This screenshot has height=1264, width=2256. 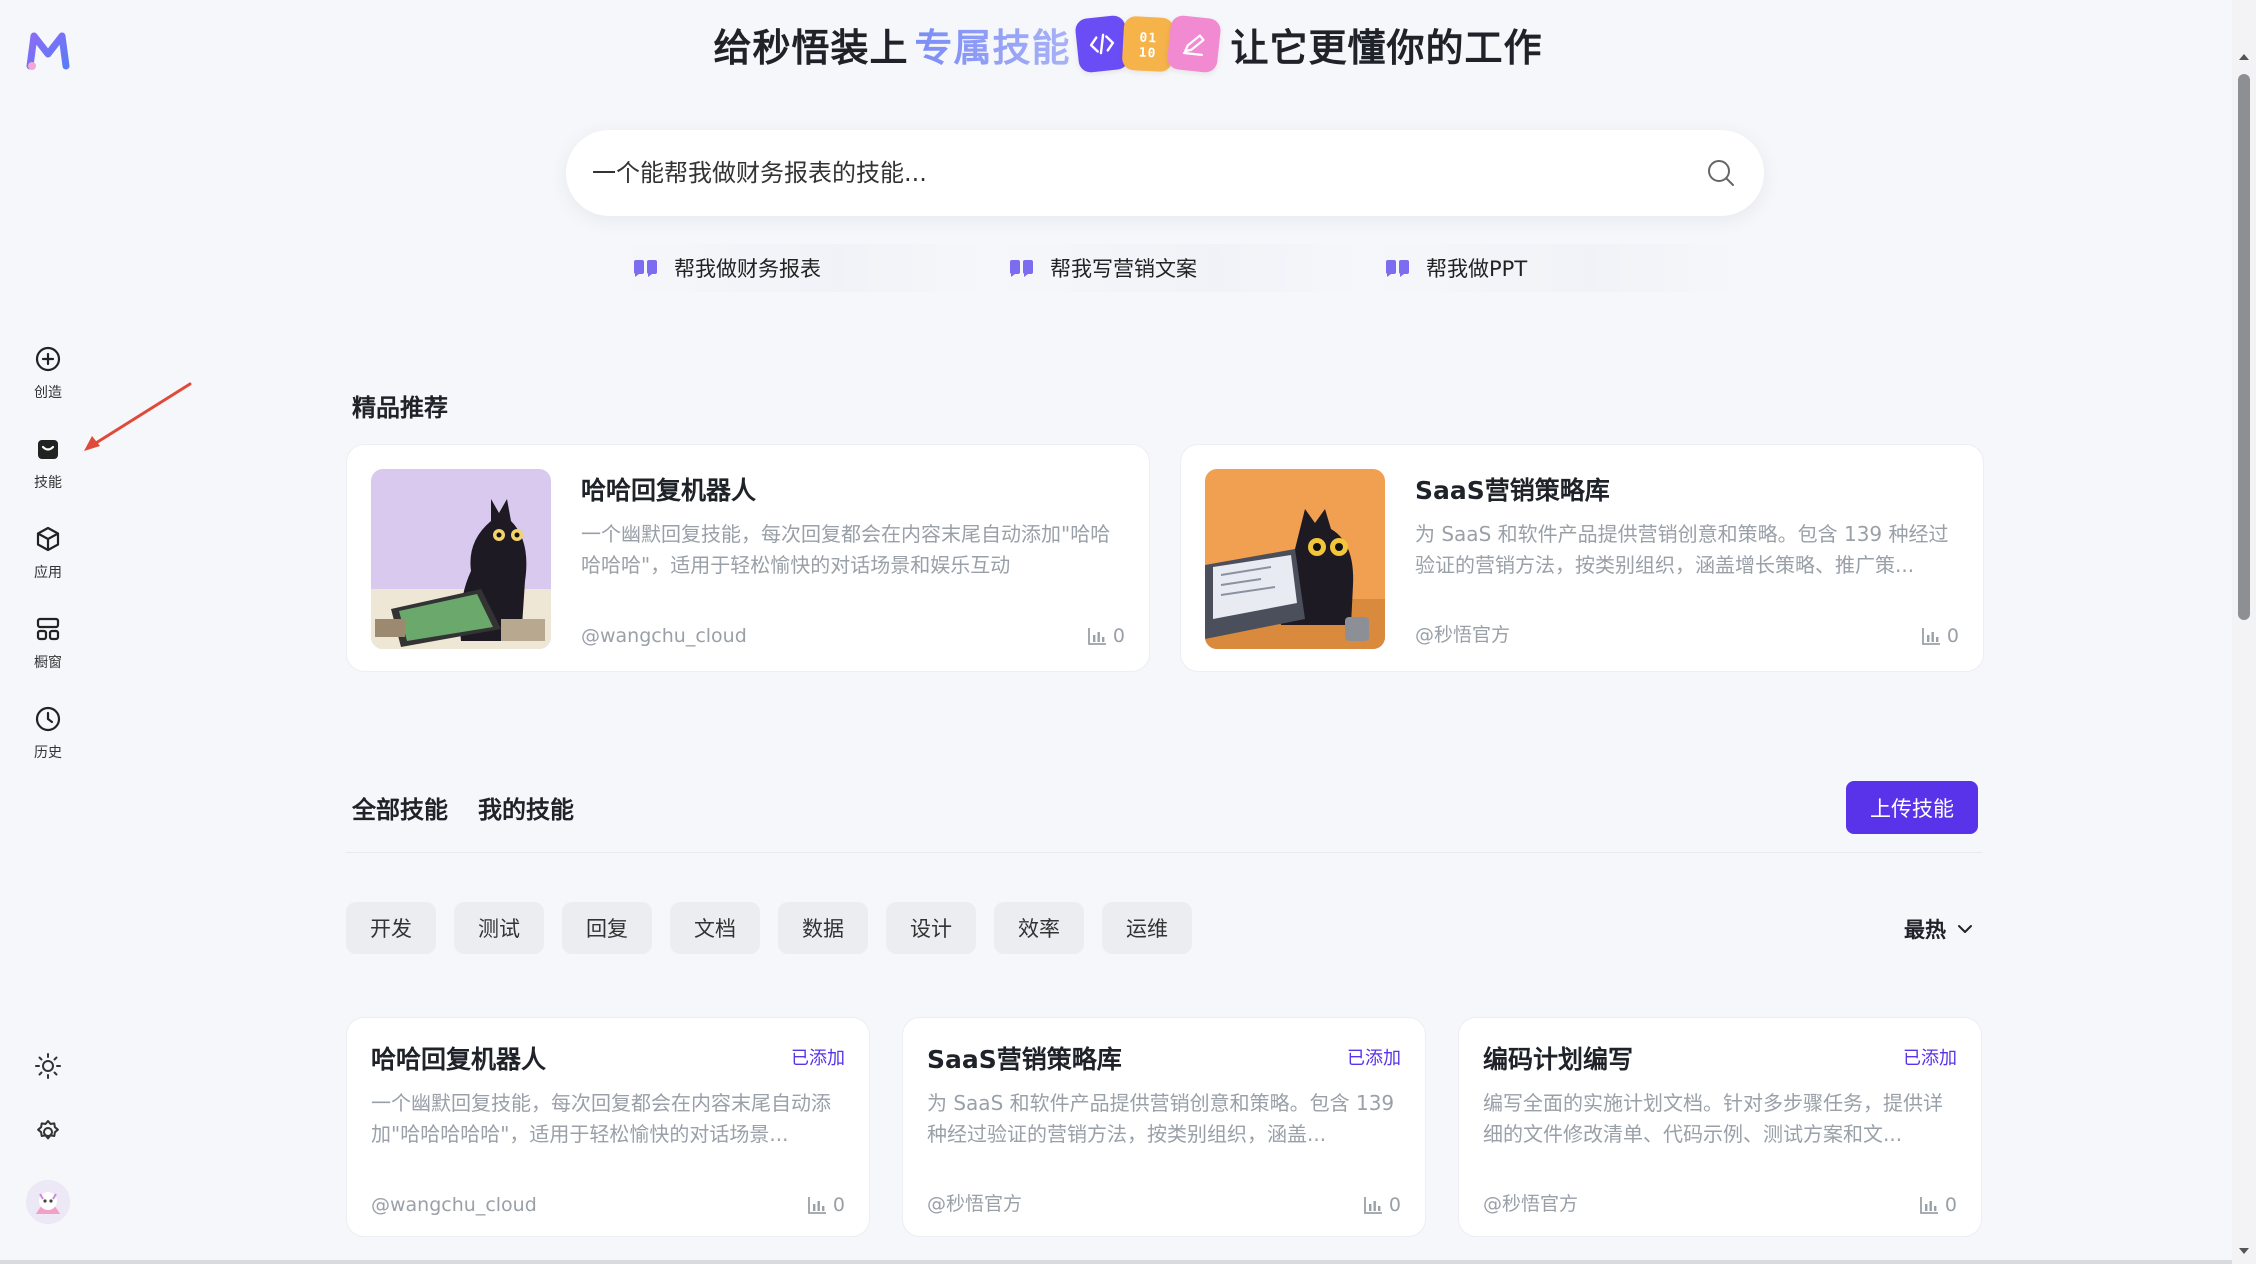 I want to click on sidebar-item-label: 创造, so click(x=48, y=393).